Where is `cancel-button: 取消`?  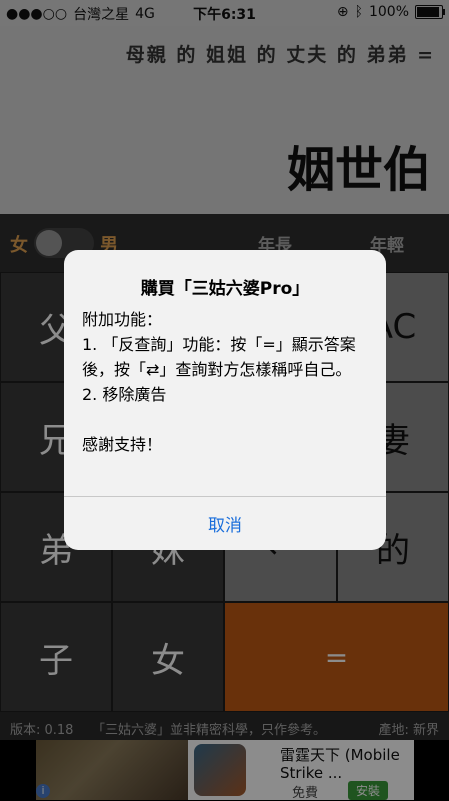 cancel-button: 取消 is located at coordinates (225, 523).